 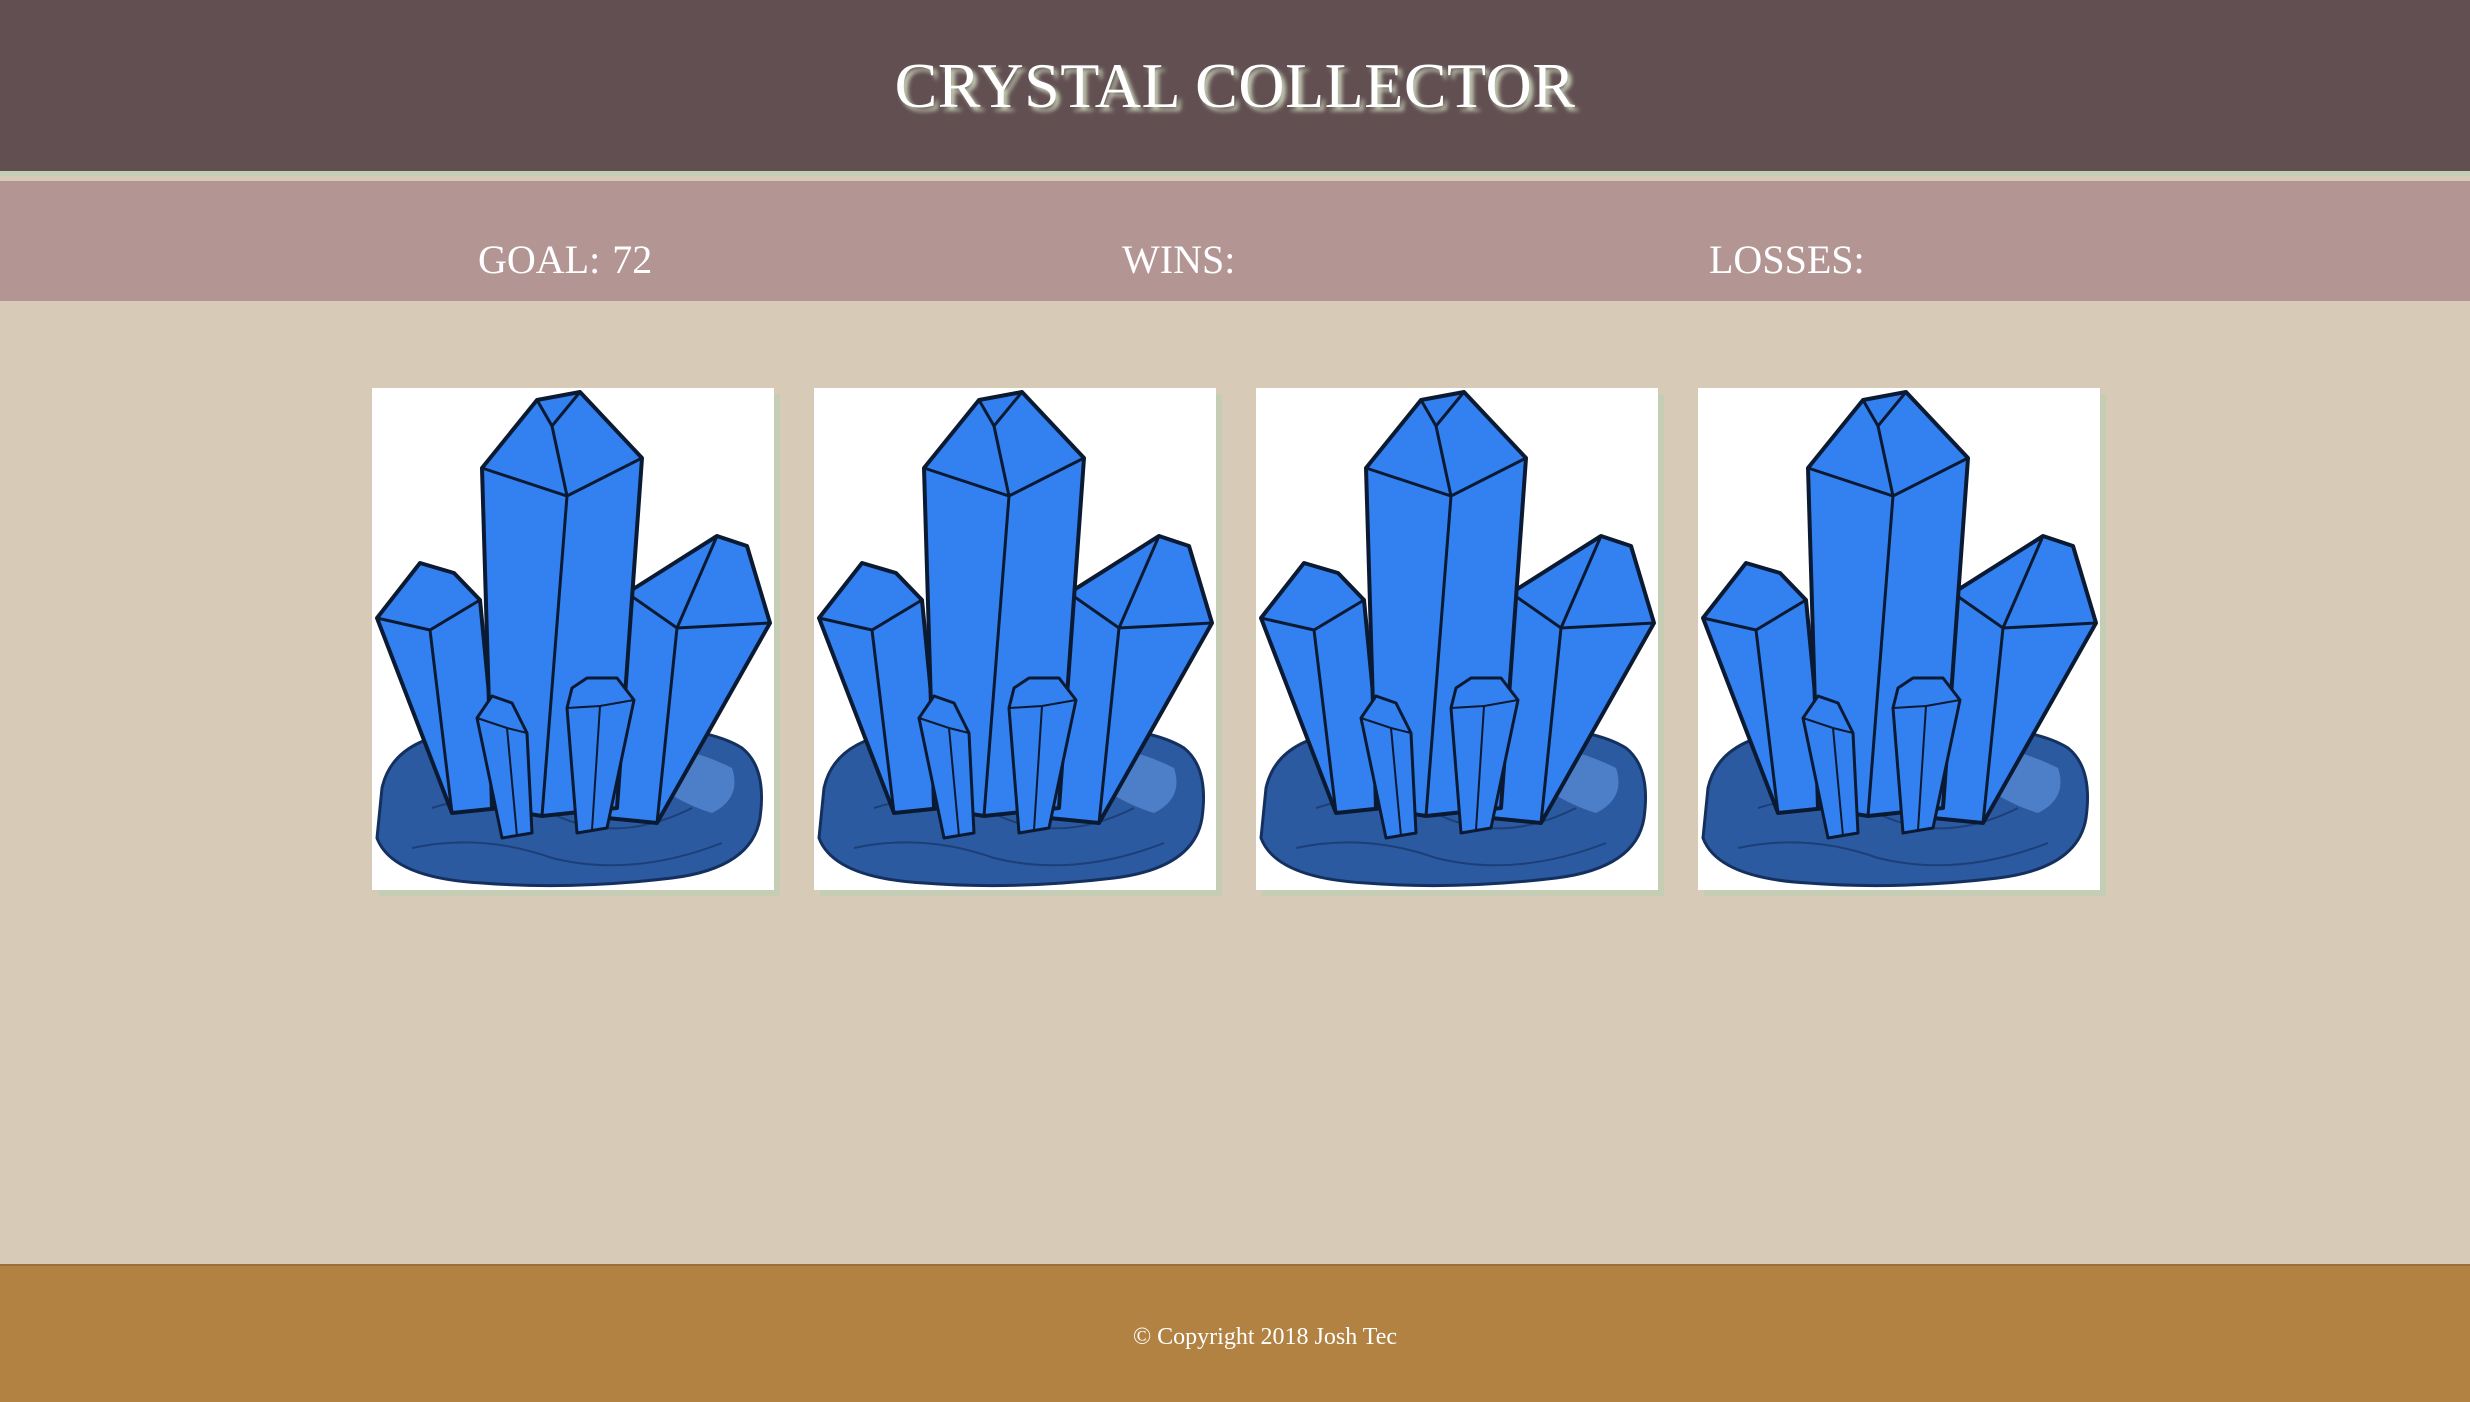 What do you see at coordinates (1179, 259) in the screenshot?
I see `wins-label: WINS:` at bounding box center [1179, 259].